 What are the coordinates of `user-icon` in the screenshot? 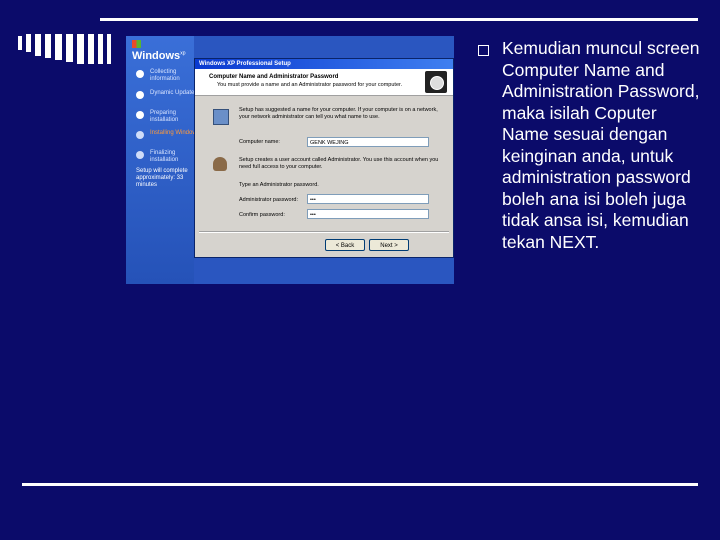 It's located at (220, 164).